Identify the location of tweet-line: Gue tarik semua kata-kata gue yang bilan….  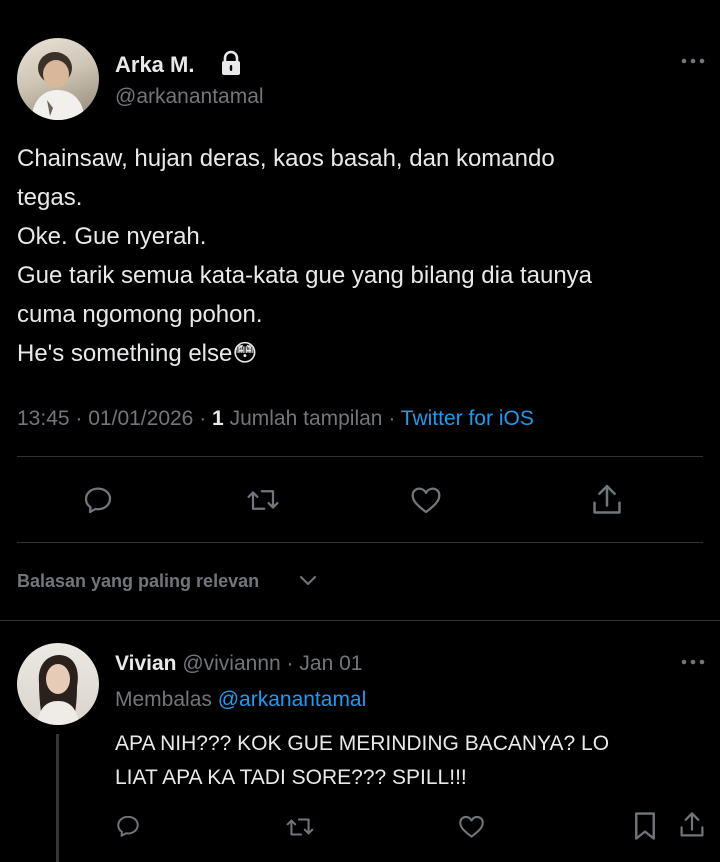
(305, 275).